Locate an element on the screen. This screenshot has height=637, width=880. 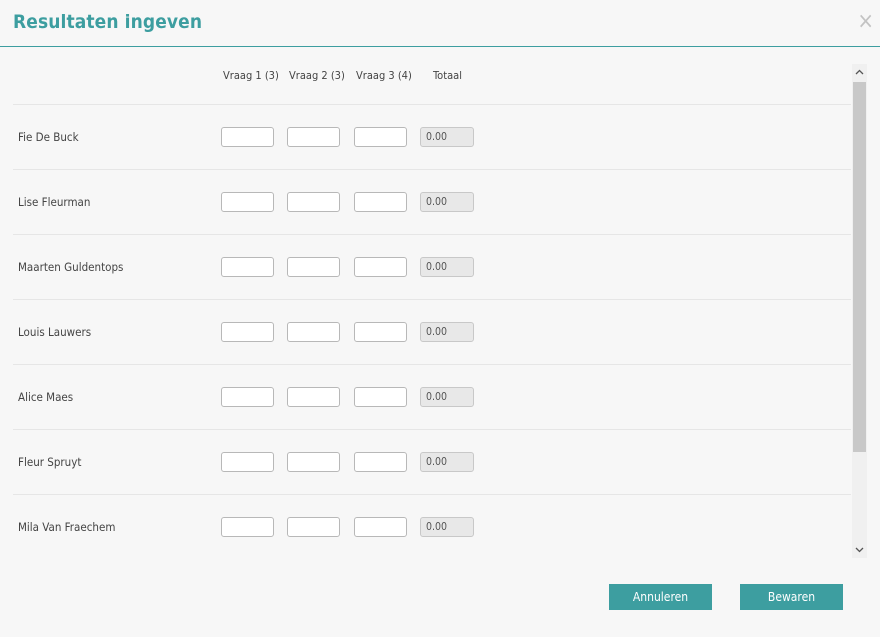
student-name: Louis Lauwers is located at coordinates (55, 332).